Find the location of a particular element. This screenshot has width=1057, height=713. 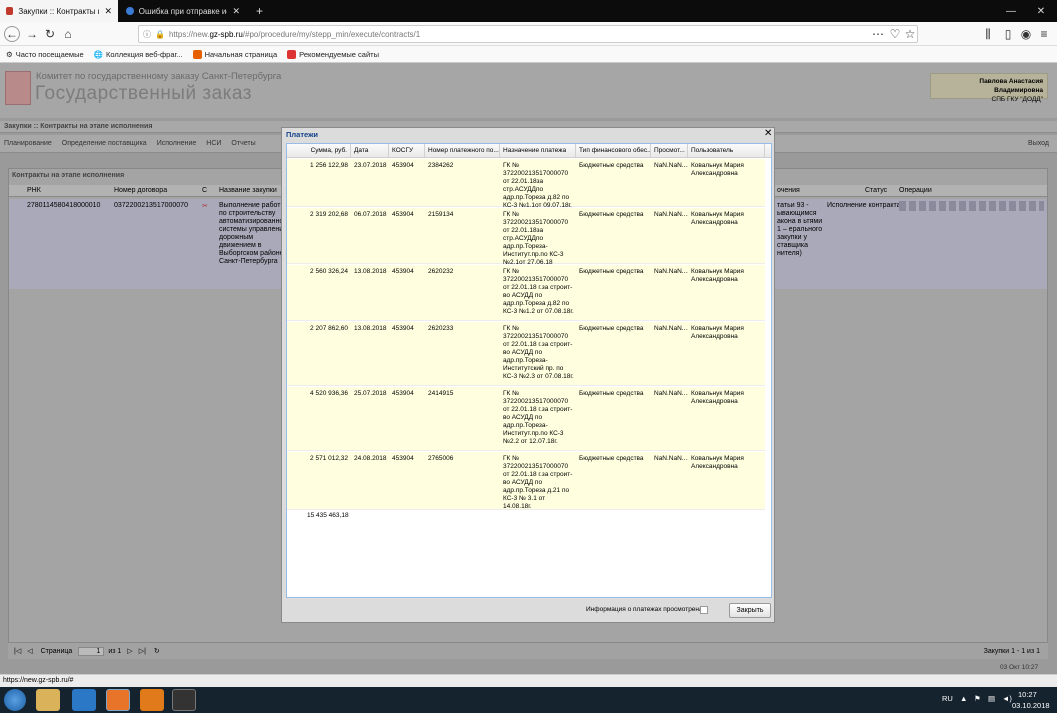

explorer-icon is located at coordinates (48, 700).